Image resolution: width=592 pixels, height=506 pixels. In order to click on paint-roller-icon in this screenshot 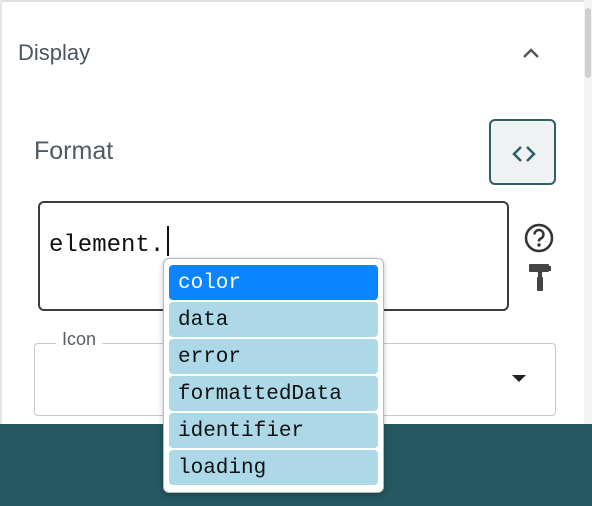, I will do `click(540, 278)`.